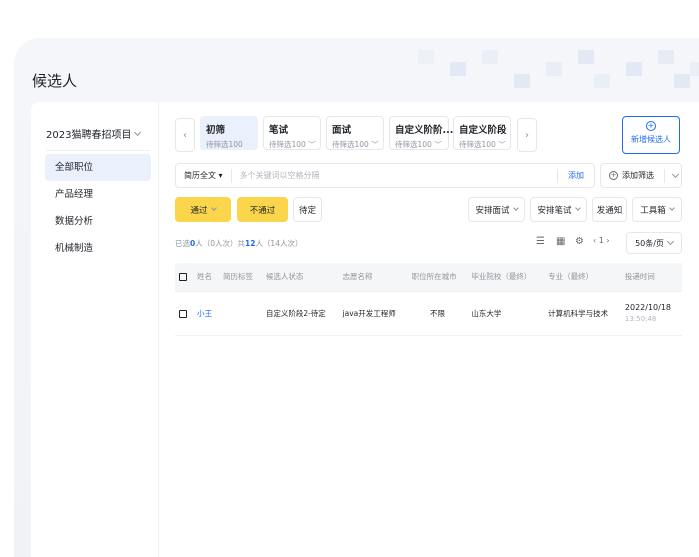  Describe the element at coordinates (483, 130) in the screenshot. I see `stage-name: 自定义阶段` at that location.